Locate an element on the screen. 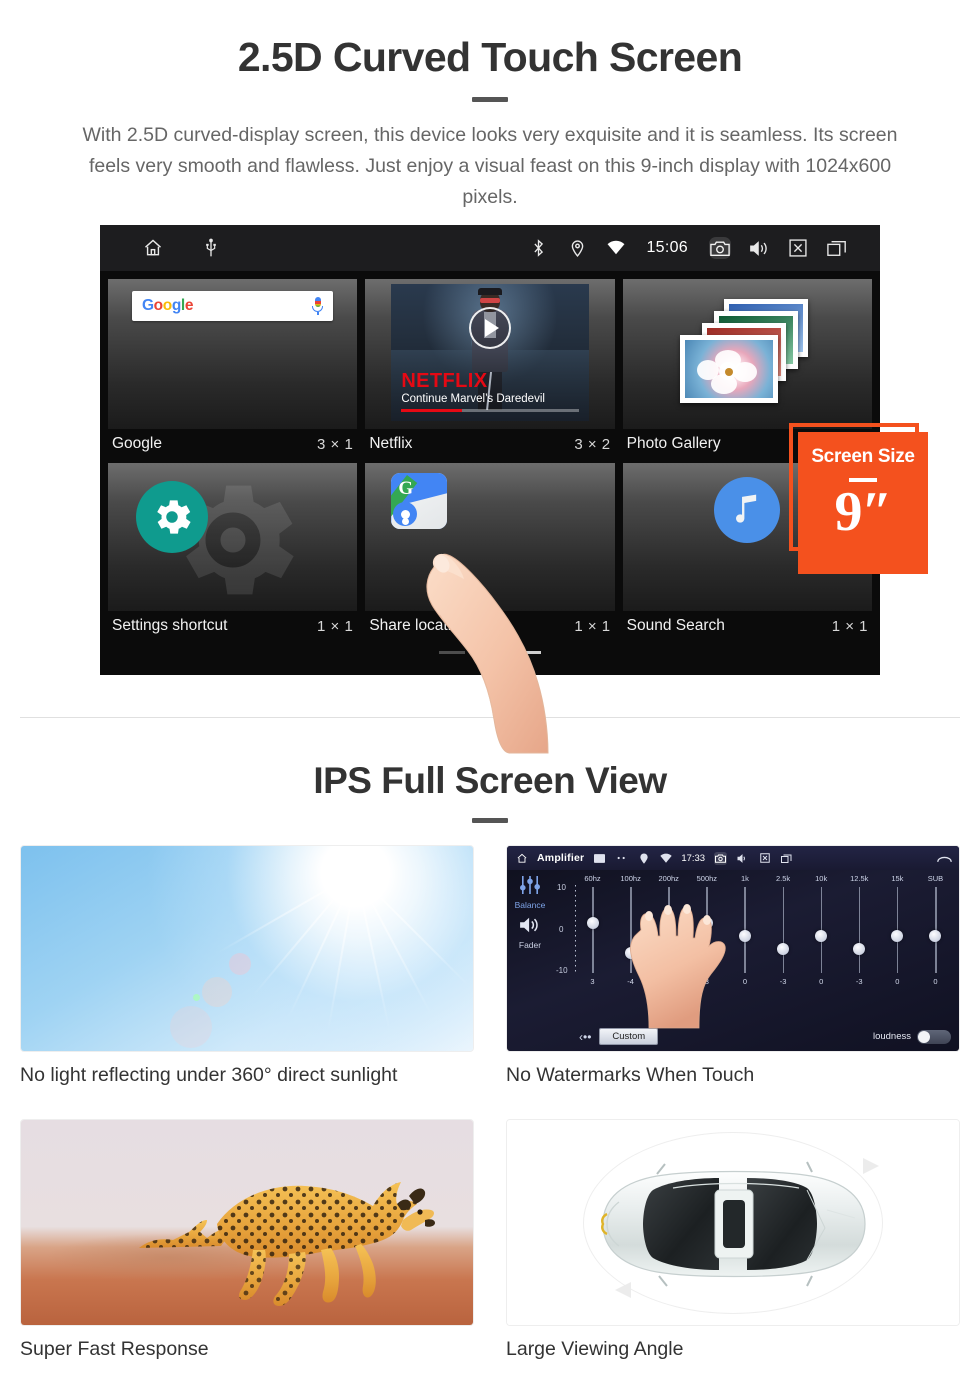 The width and height of the screenshot is (980, 1394). amplifier-status-bar: Amplifier 17:33 is located at coordinates (733, 858).